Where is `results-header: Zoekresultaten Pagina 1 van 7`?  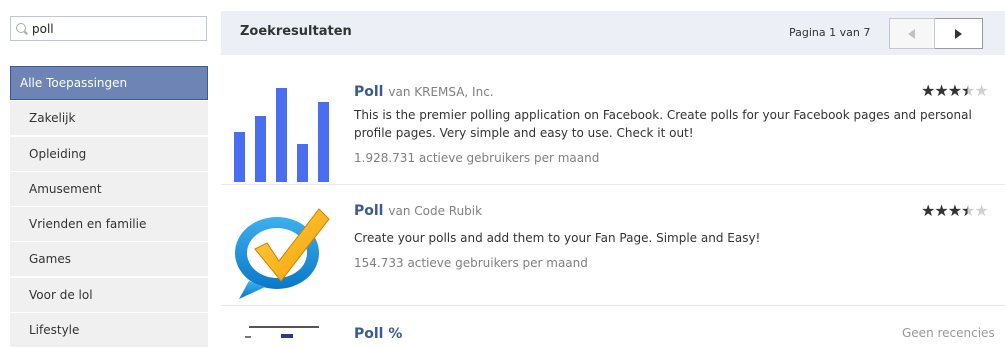
results-header: Zoekresultaten Pagina 1 van 7 is located at coordinates (613, 33).